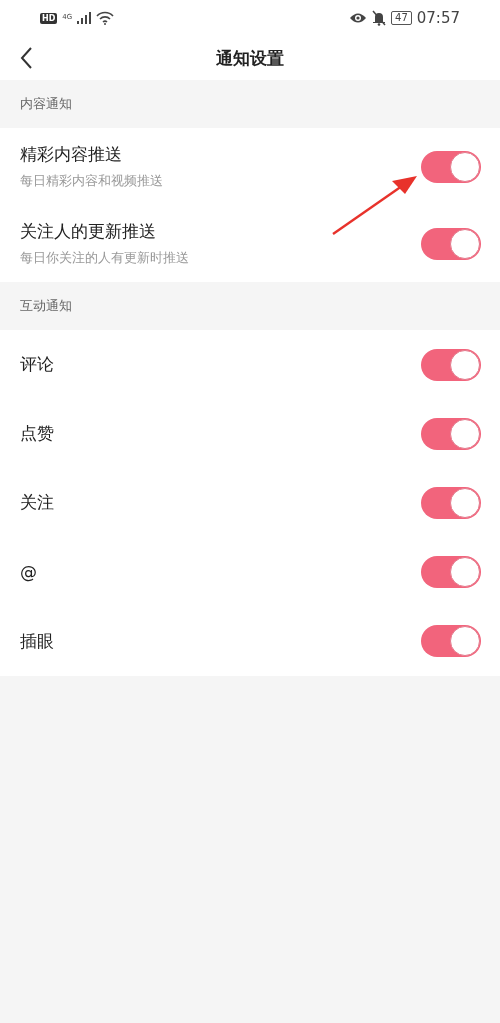 This screenshot has height=1023, width=500. What do you see at coordinates (71, 154) in the screenshot?
I see `setting-label: 精彩内容推送` at bounding box center [71, 154].